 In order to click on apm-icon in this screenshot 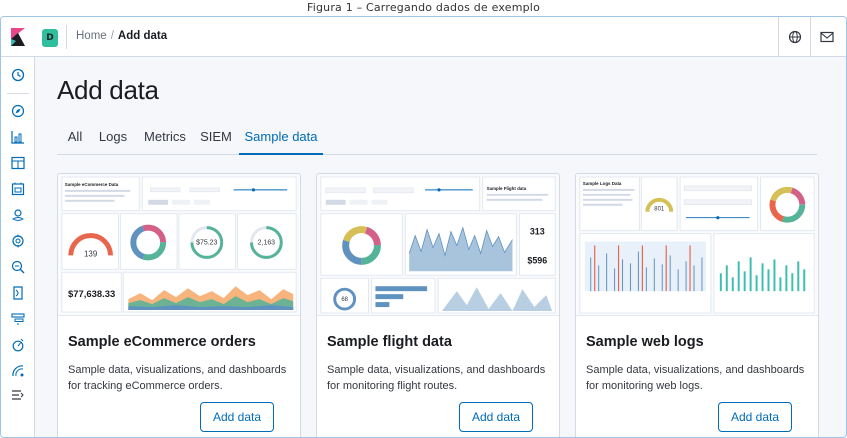, I will do `click(18, 319)`.